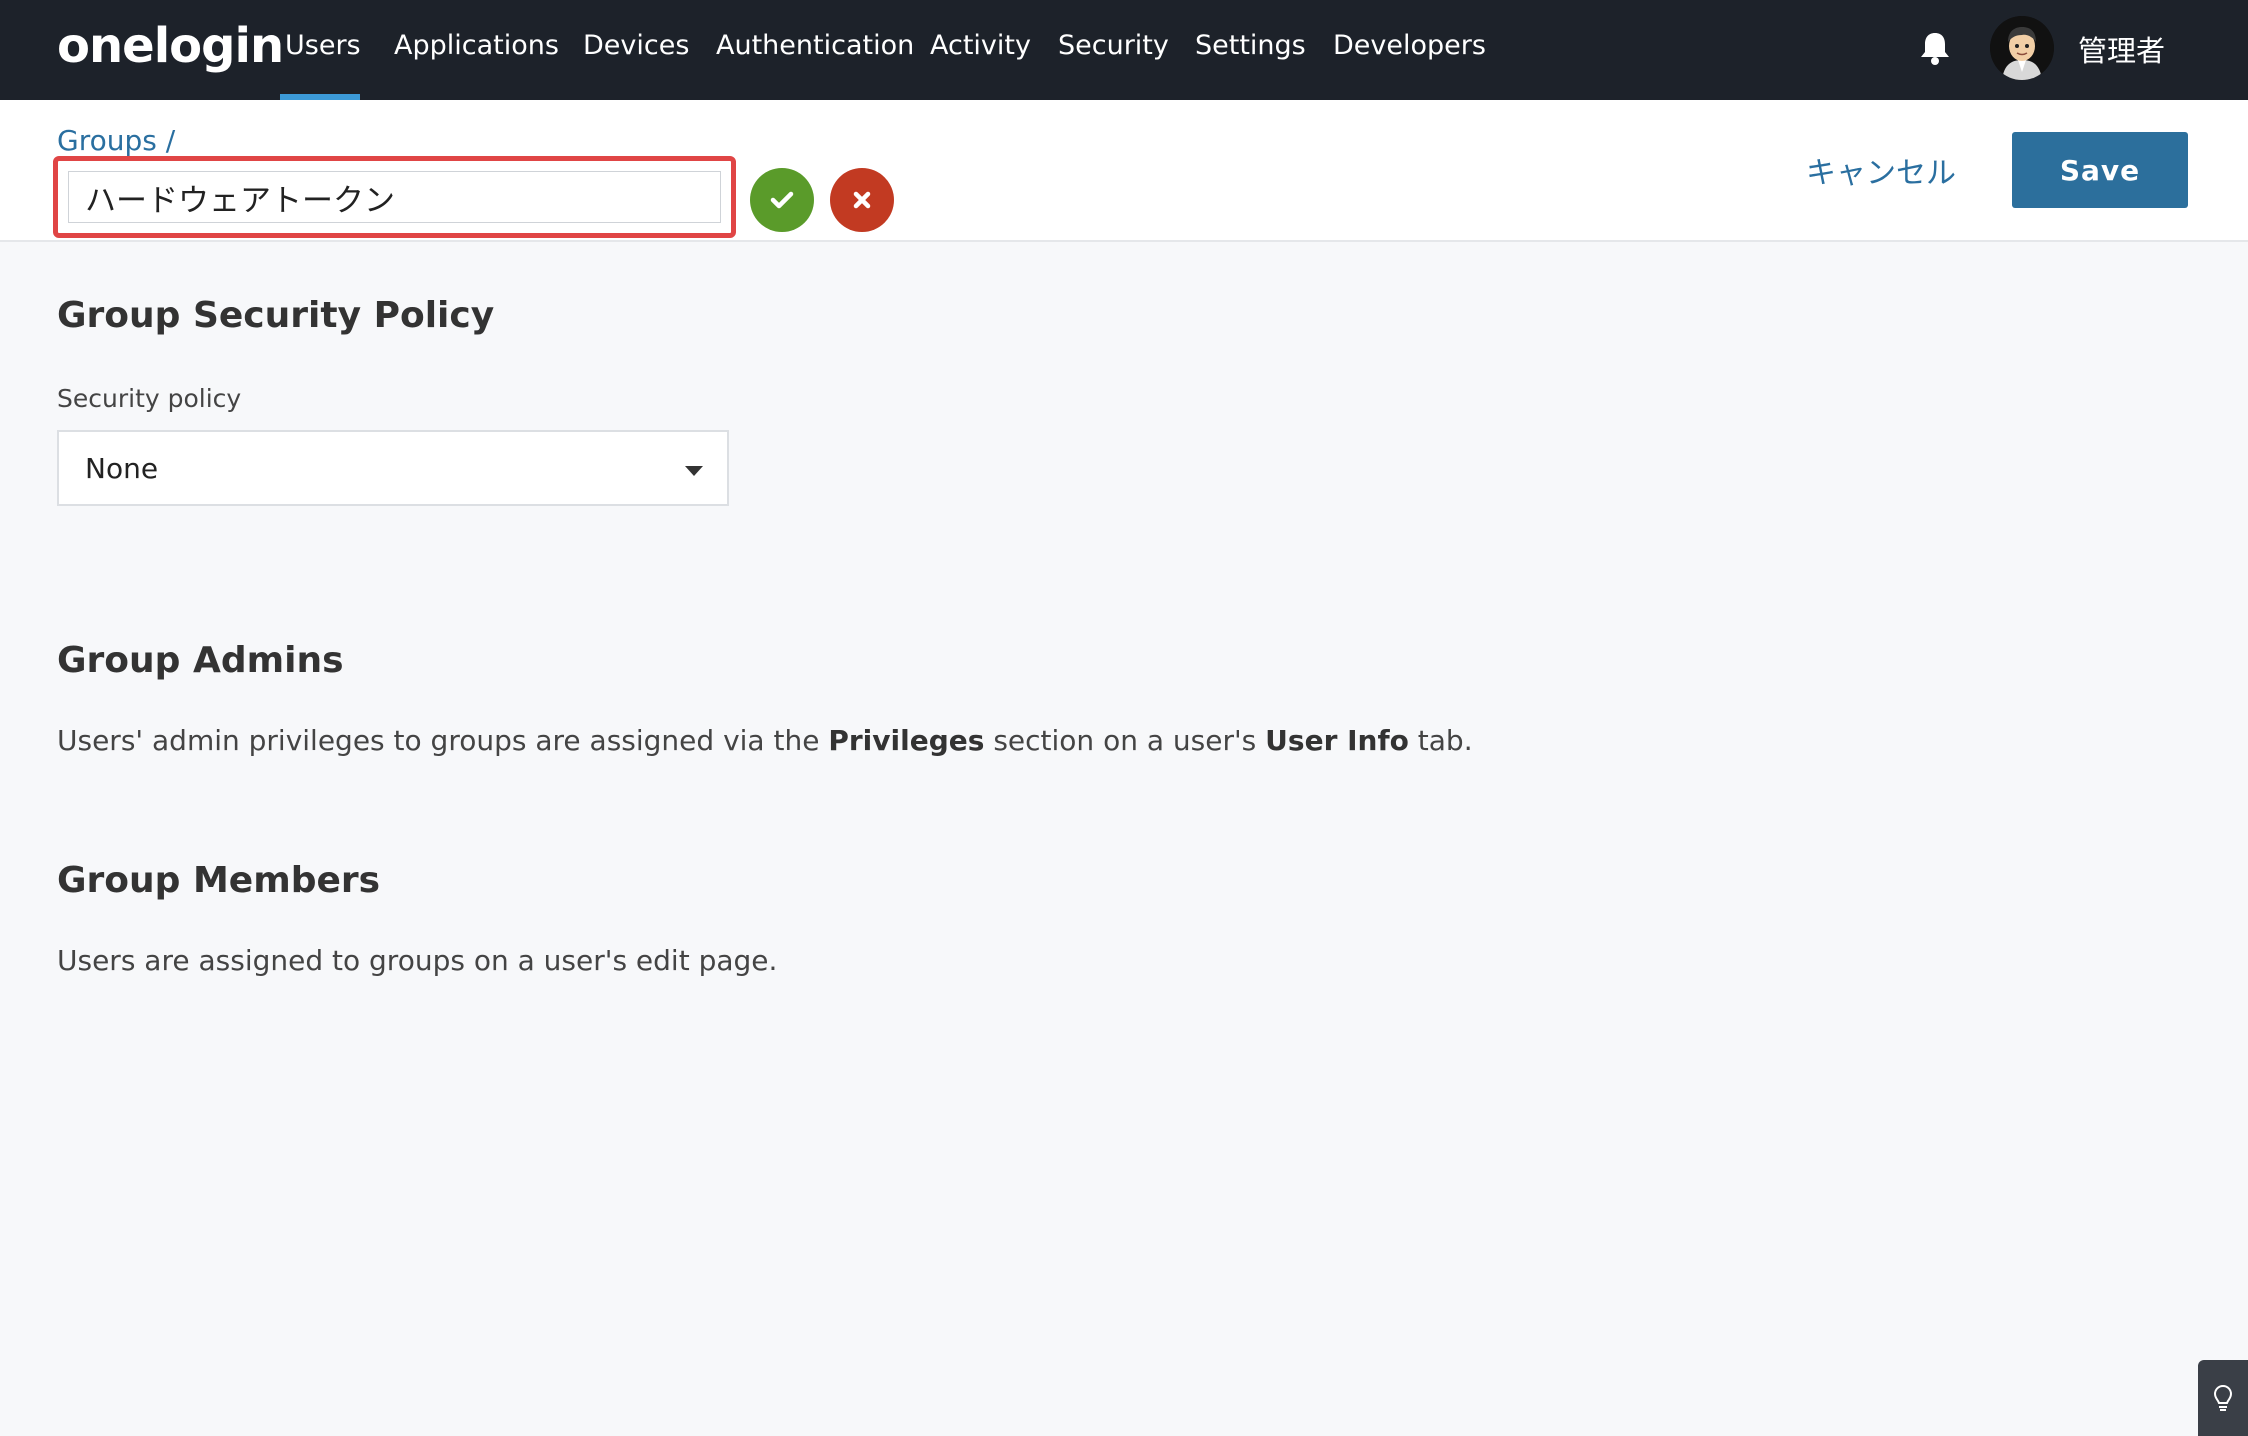 The width and height of the screenshot is (2248, 1436). I want to click on nav-item-developers: Developers, so click(1409, 45).